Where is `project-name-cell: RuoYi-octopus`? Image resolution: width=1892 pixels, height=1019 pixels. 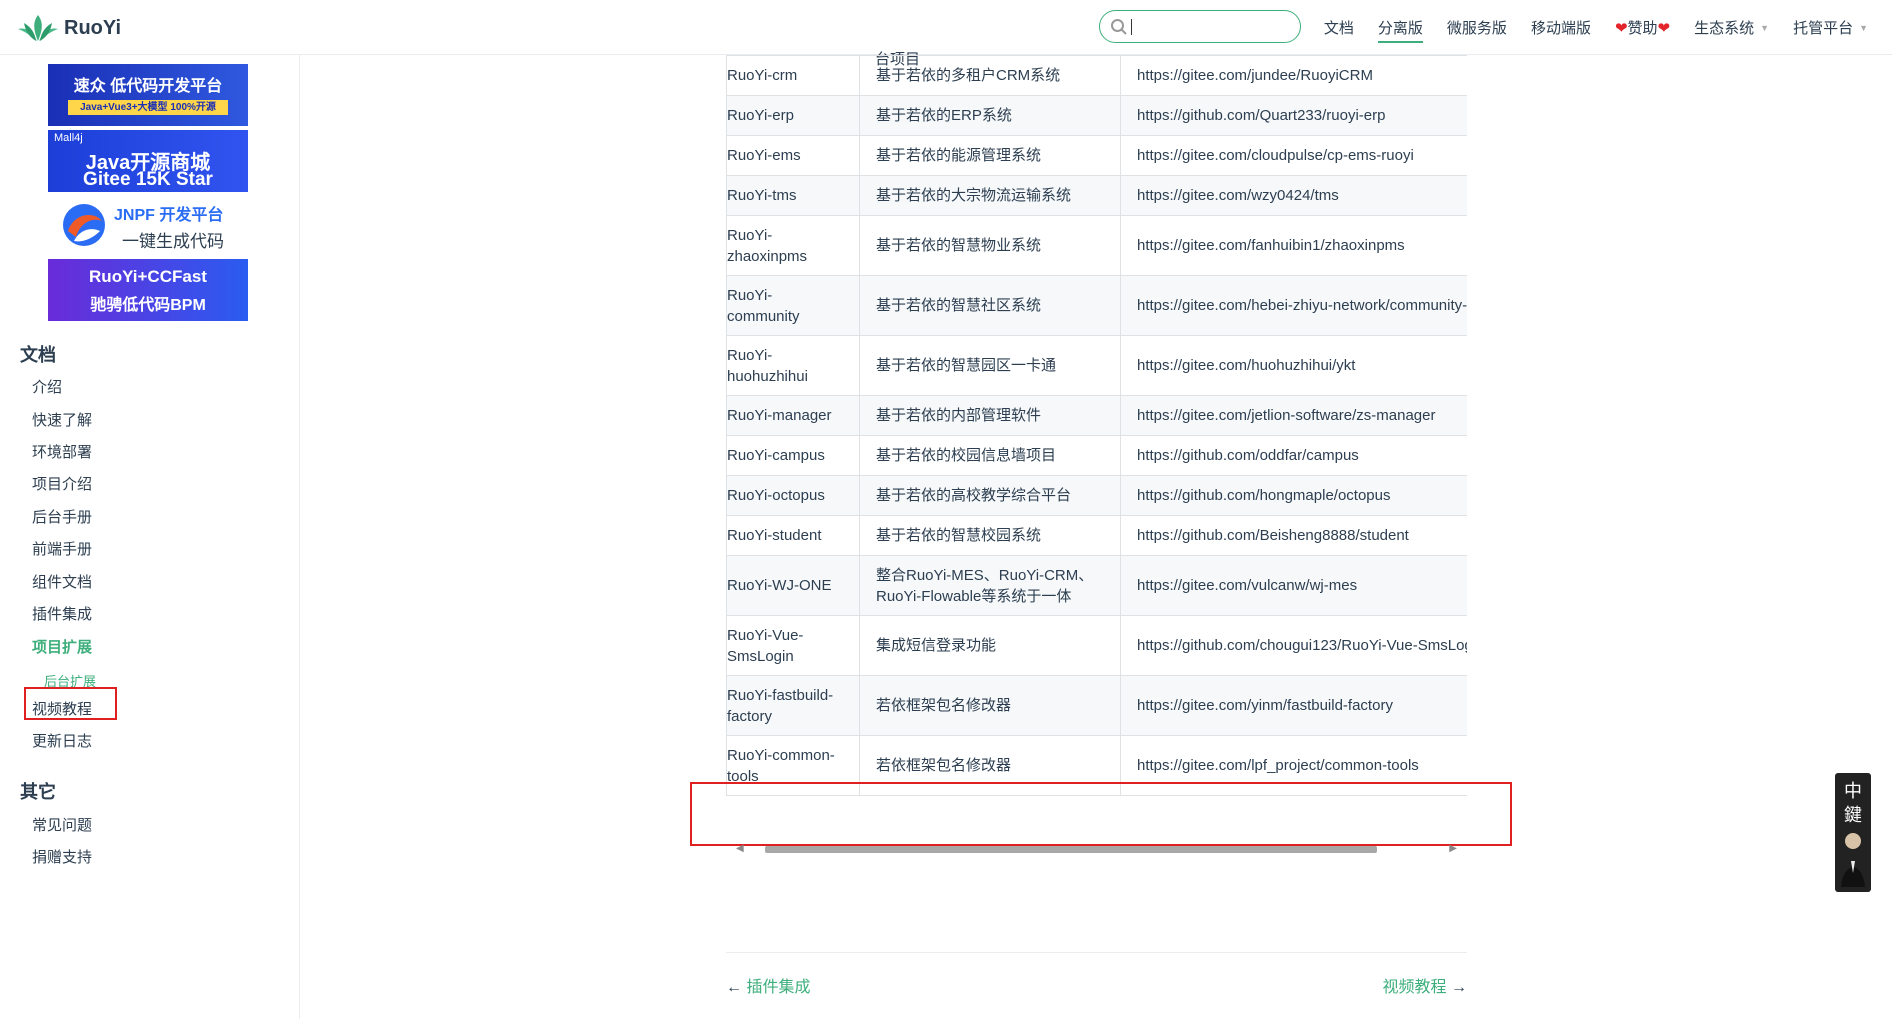
project-name-cell: RuoYi-octopus is located at coordinates (793, 495).